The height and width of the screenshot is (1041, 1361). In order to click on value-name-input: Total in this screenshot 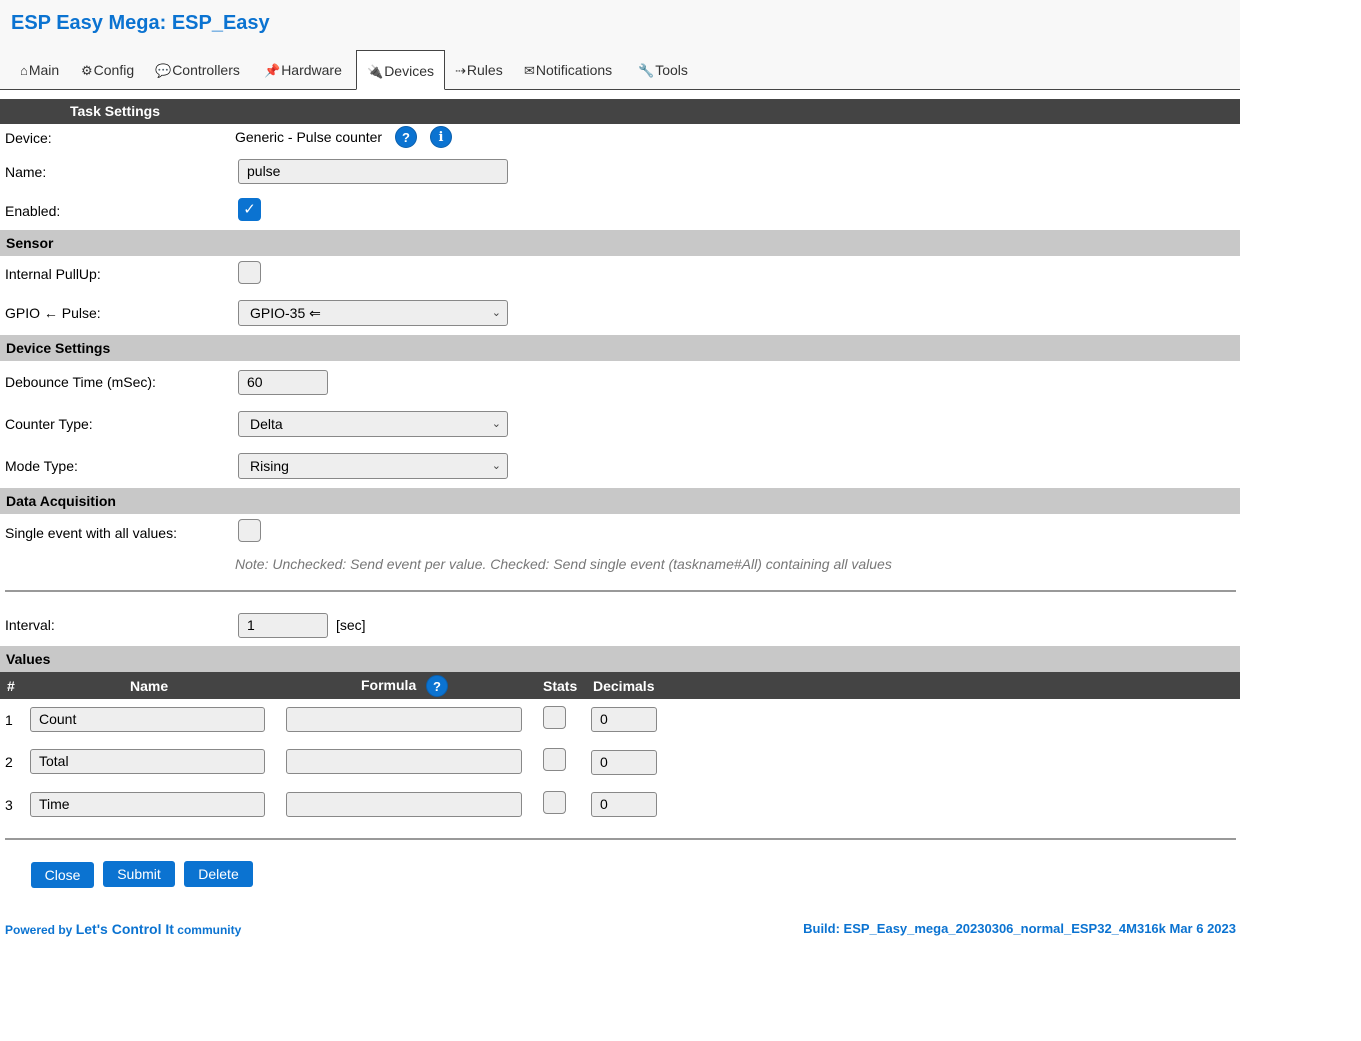, I will do `click(147, 761)`.